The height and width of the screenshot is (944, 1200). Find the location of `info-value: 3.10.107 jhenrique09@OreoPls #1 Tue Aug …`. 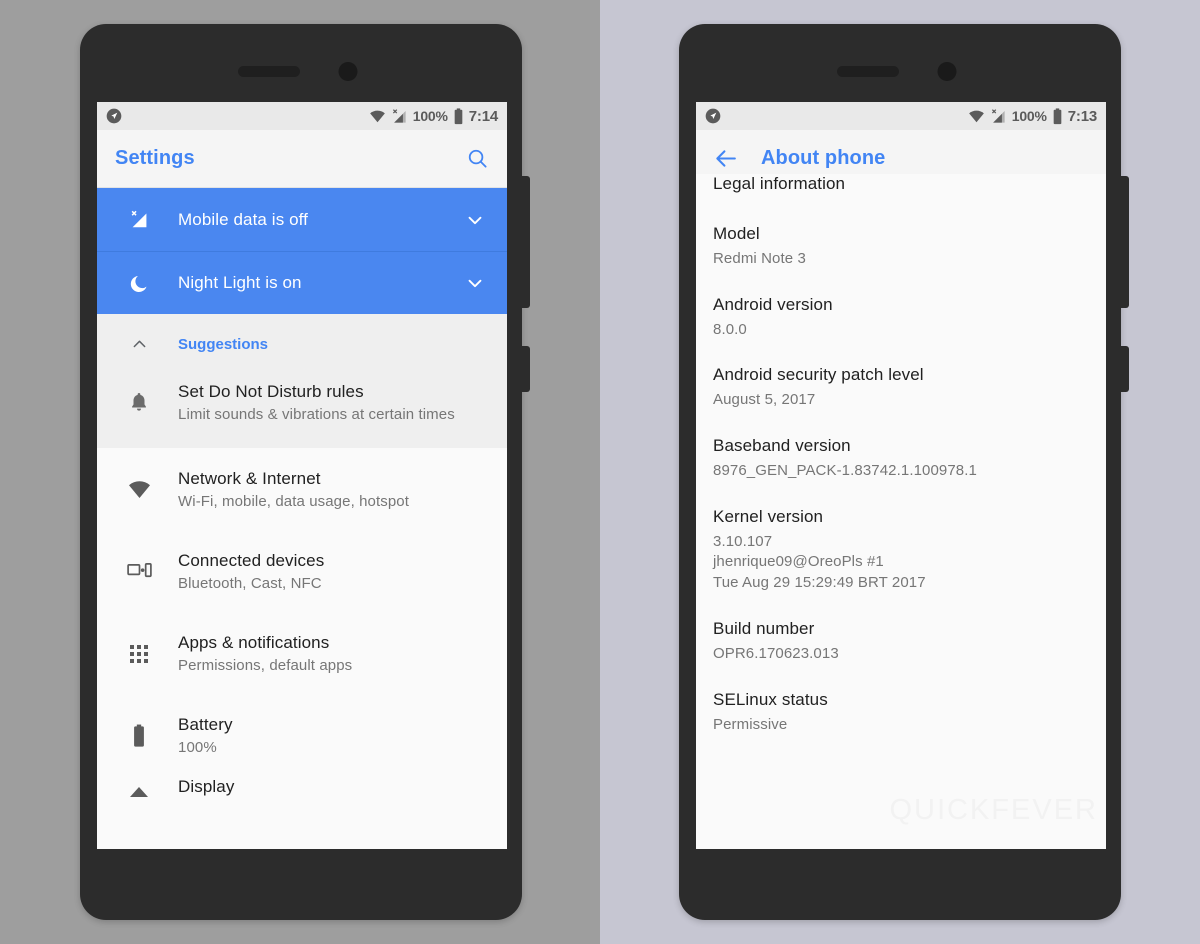

info-value: 3.10.107 jhenrique09@OreoPls #1 Tue Aug … is located at coordinates (819, 562).